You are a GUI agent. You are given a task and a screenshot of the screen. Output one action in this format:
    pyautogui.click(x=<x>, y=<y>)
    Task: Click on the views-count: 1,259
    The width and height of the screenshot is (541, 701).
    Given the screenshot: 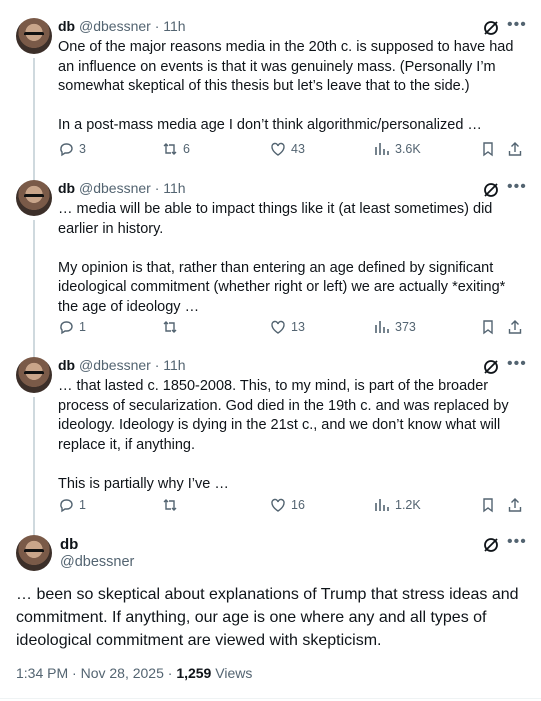 What is the action you would take?
    pyautogui.click(x=194, y=673)
    